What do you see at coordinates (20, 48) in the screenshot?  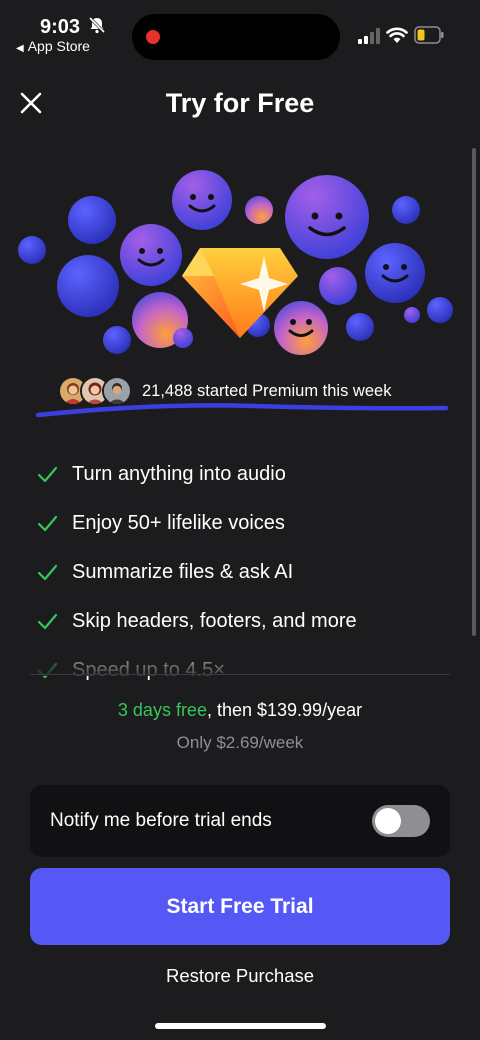 I see `back-arrow-icon: ◀` at bounding box center [20, 48].